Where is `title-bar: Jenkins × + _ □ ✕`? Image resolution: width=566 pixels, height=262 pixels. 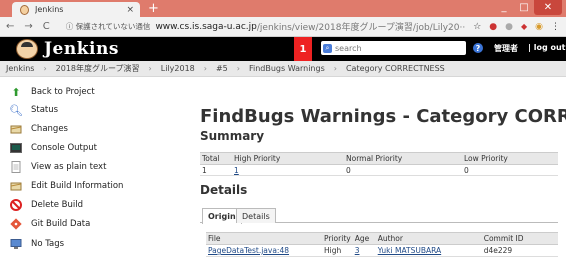
title-bar: Jenkins × + _ □ ✕ is located at coordinates (283, 8).